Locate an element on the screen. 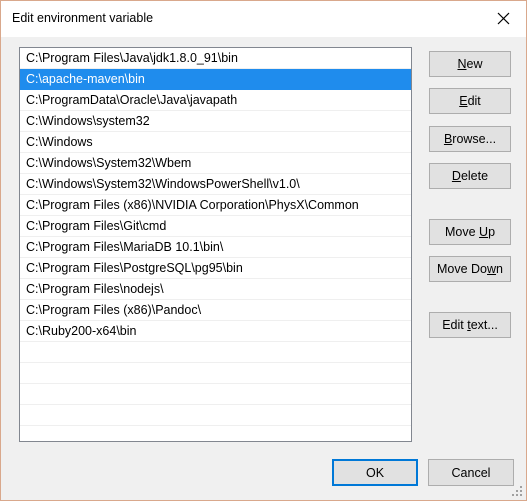 This screenshot has width=527, height=501. delete-button-label: Delete is located at coordinates (470, 176).